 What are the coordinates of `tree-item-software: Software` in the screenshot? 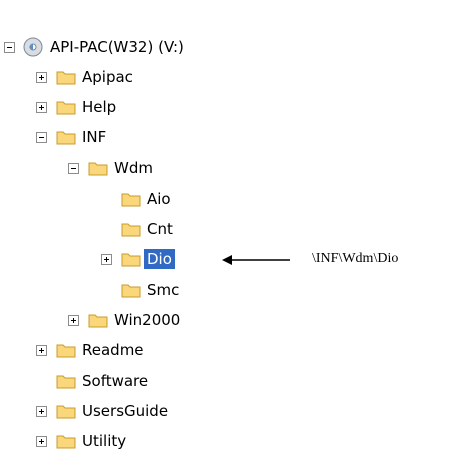 It's located at (115, 381).